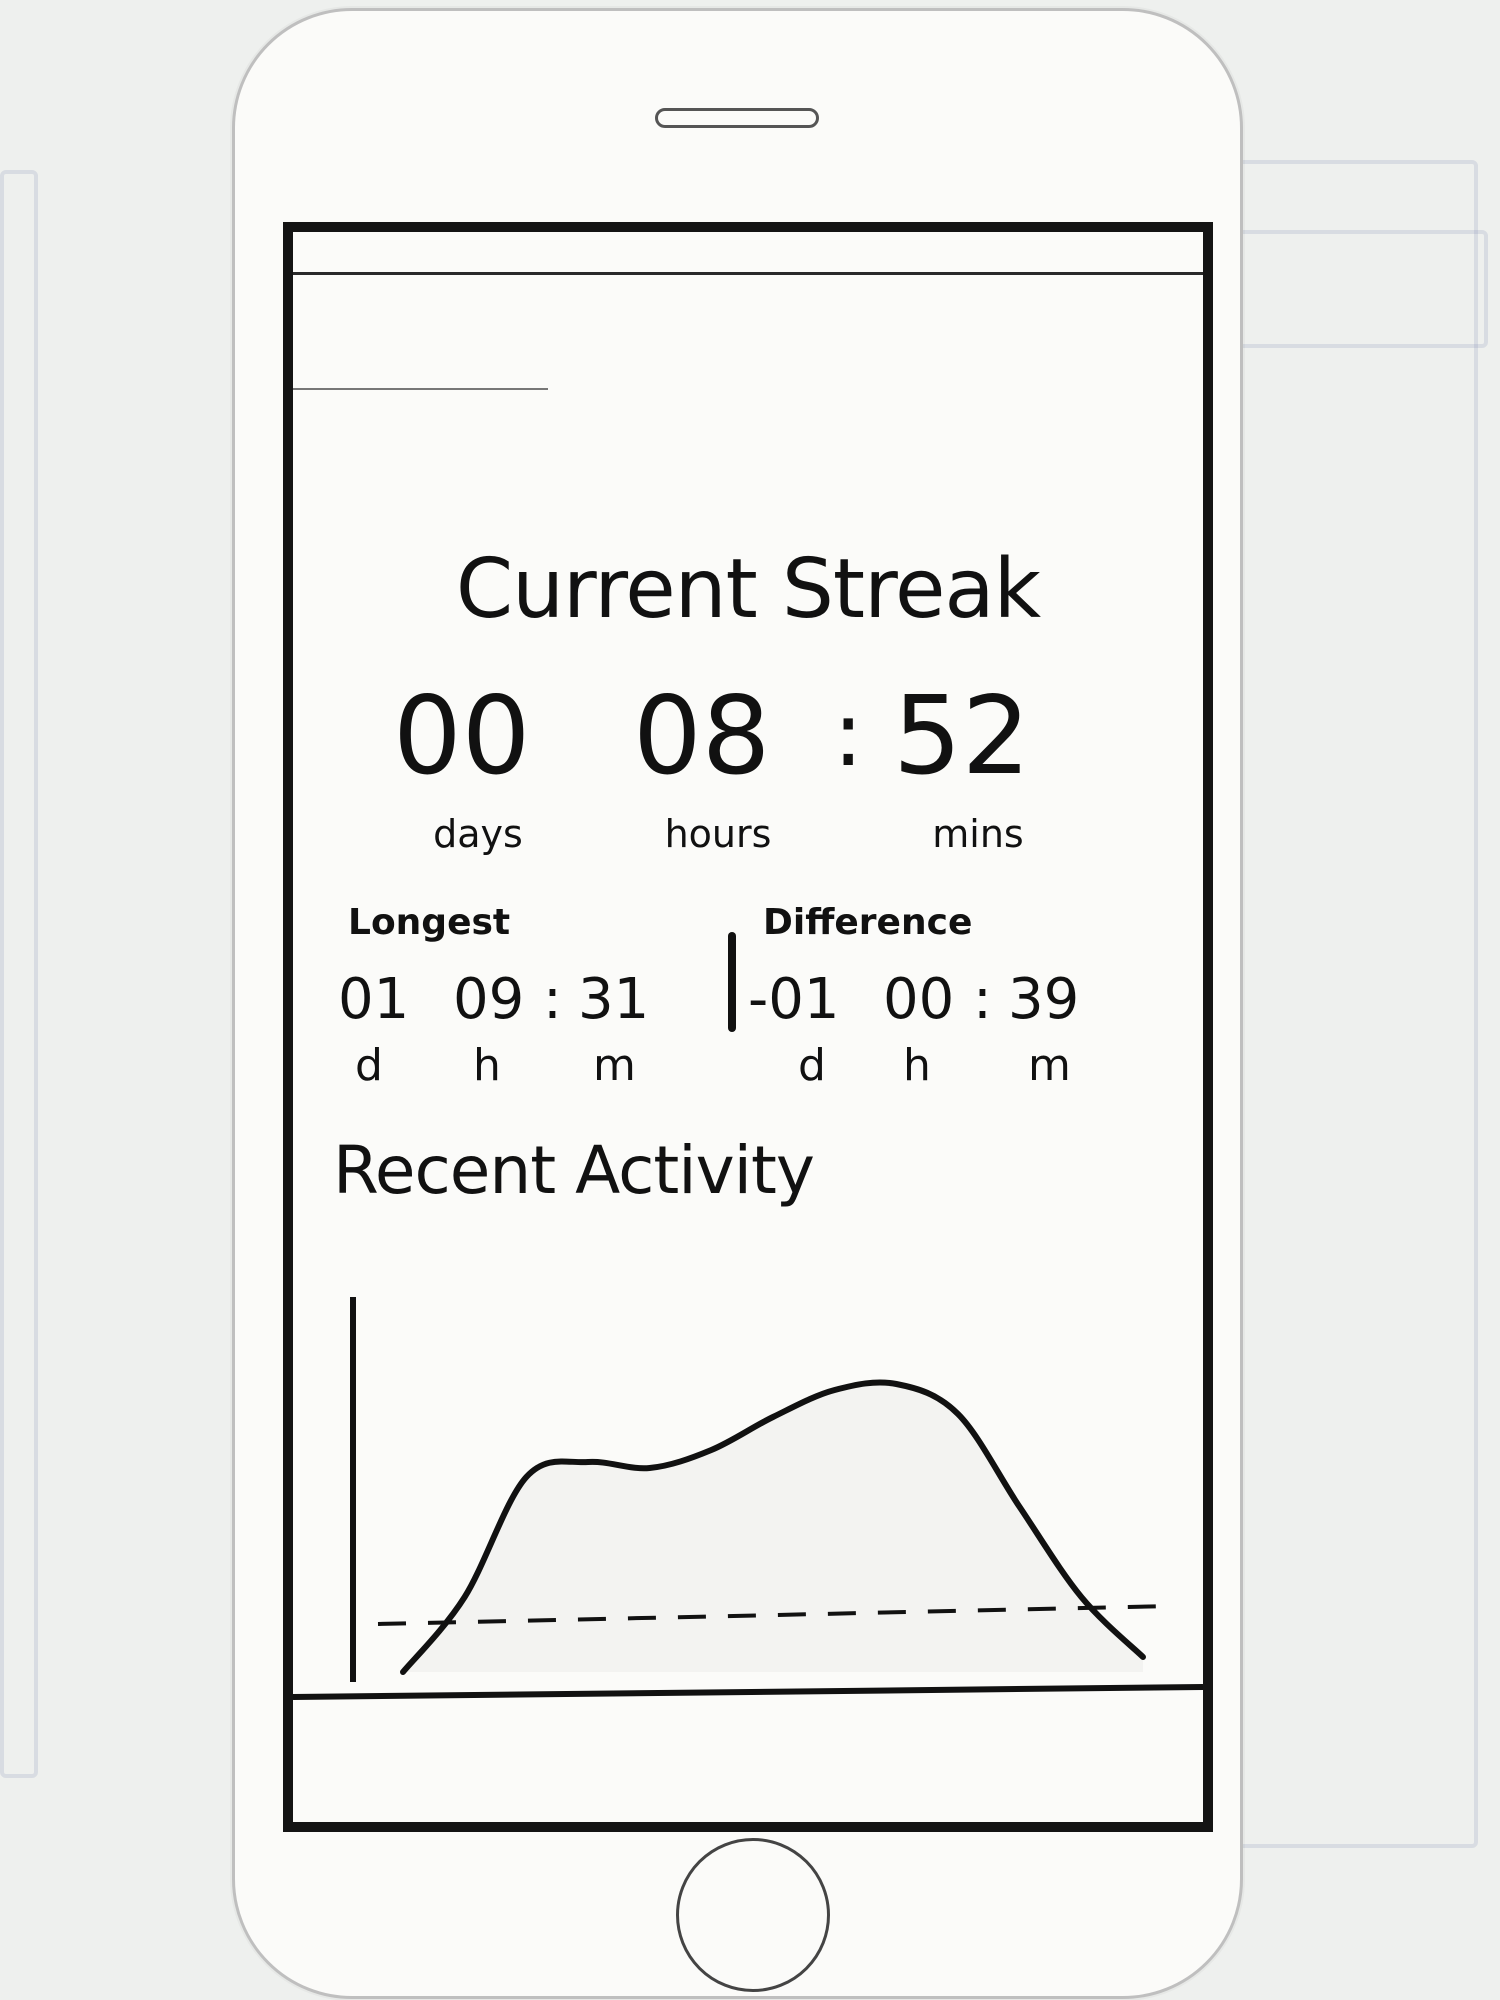  I want to click on current-hours-value: 08, so click(702, 736).